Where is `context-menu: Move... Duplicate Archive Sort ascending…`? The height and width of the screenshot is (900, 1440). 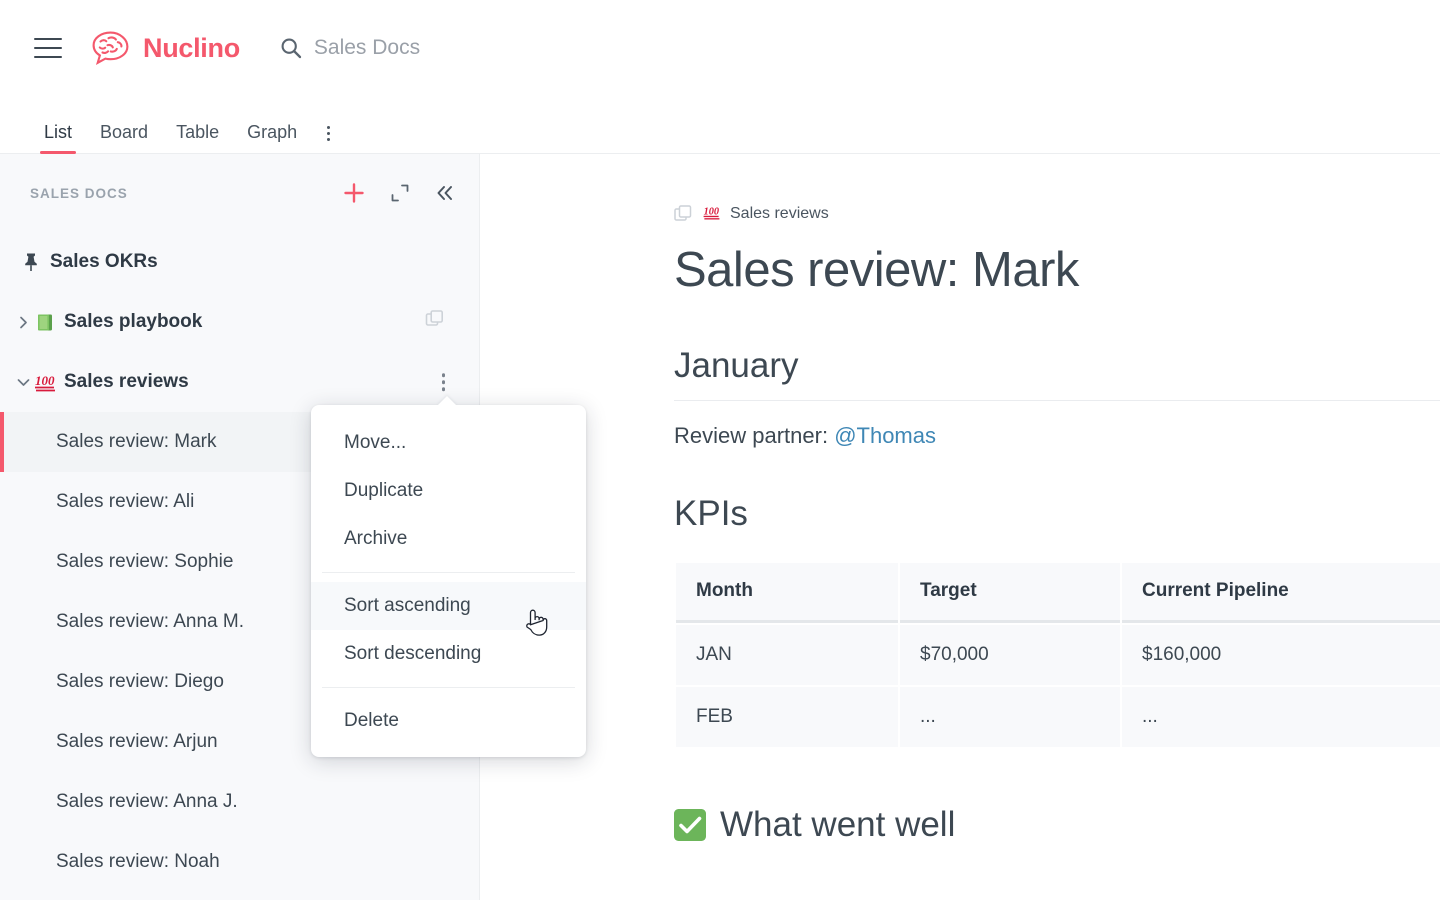
context-menu: Move... Duplicate Archive Sort ascending… is located at coordinates (448, 581).